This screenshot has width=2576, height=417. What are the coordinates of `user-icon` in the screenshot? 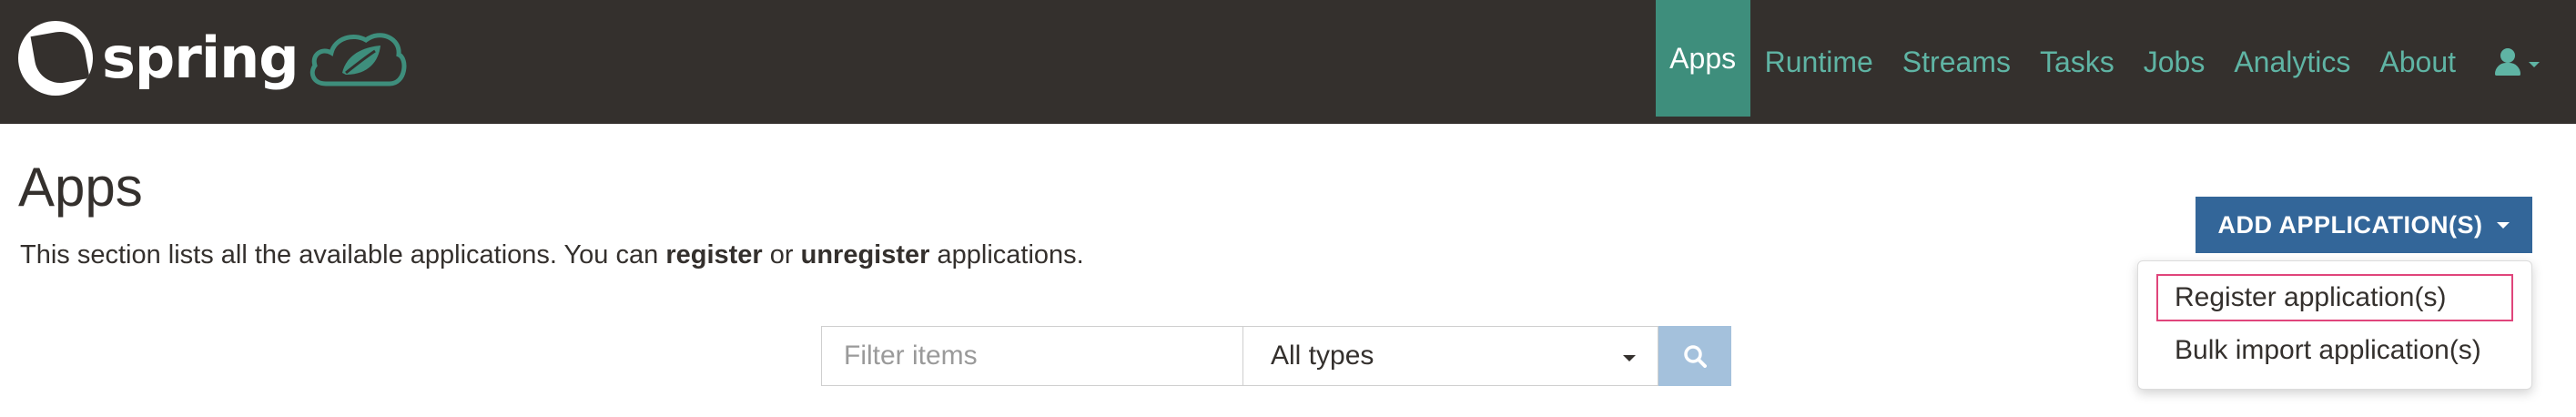 It's located at (2507, 62).